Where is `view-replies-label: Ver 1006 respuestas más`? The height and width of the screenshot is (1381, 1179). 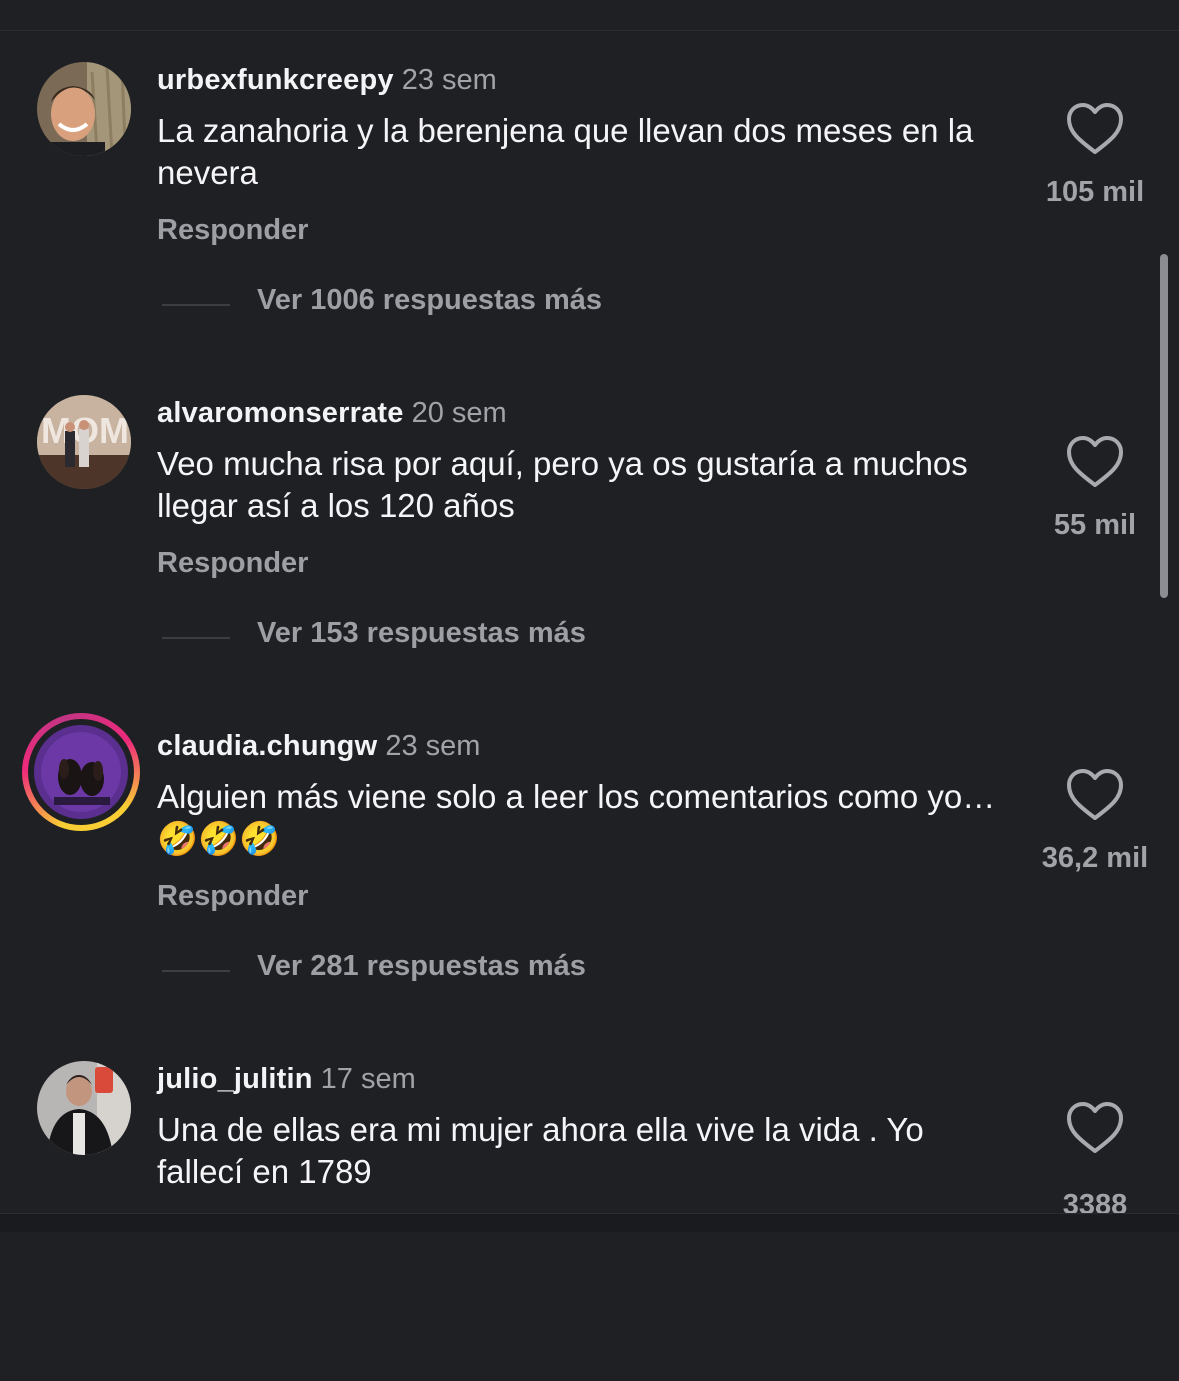
view-replies-label: Ver 1006 respuestas más is located at coordinates (430, 300).